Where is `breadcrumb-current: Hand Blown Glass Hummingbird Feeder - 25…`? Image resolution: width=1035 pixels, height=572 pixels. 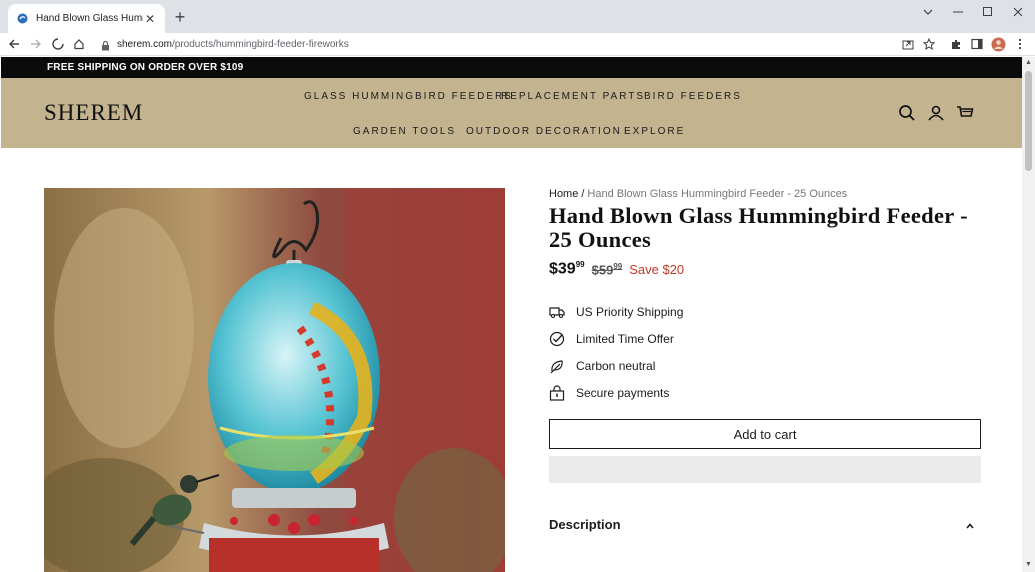
breadcrumb-current: Hand Blown Glass Hummingbird Feeder - 25… is located at coordinates (717, 194).